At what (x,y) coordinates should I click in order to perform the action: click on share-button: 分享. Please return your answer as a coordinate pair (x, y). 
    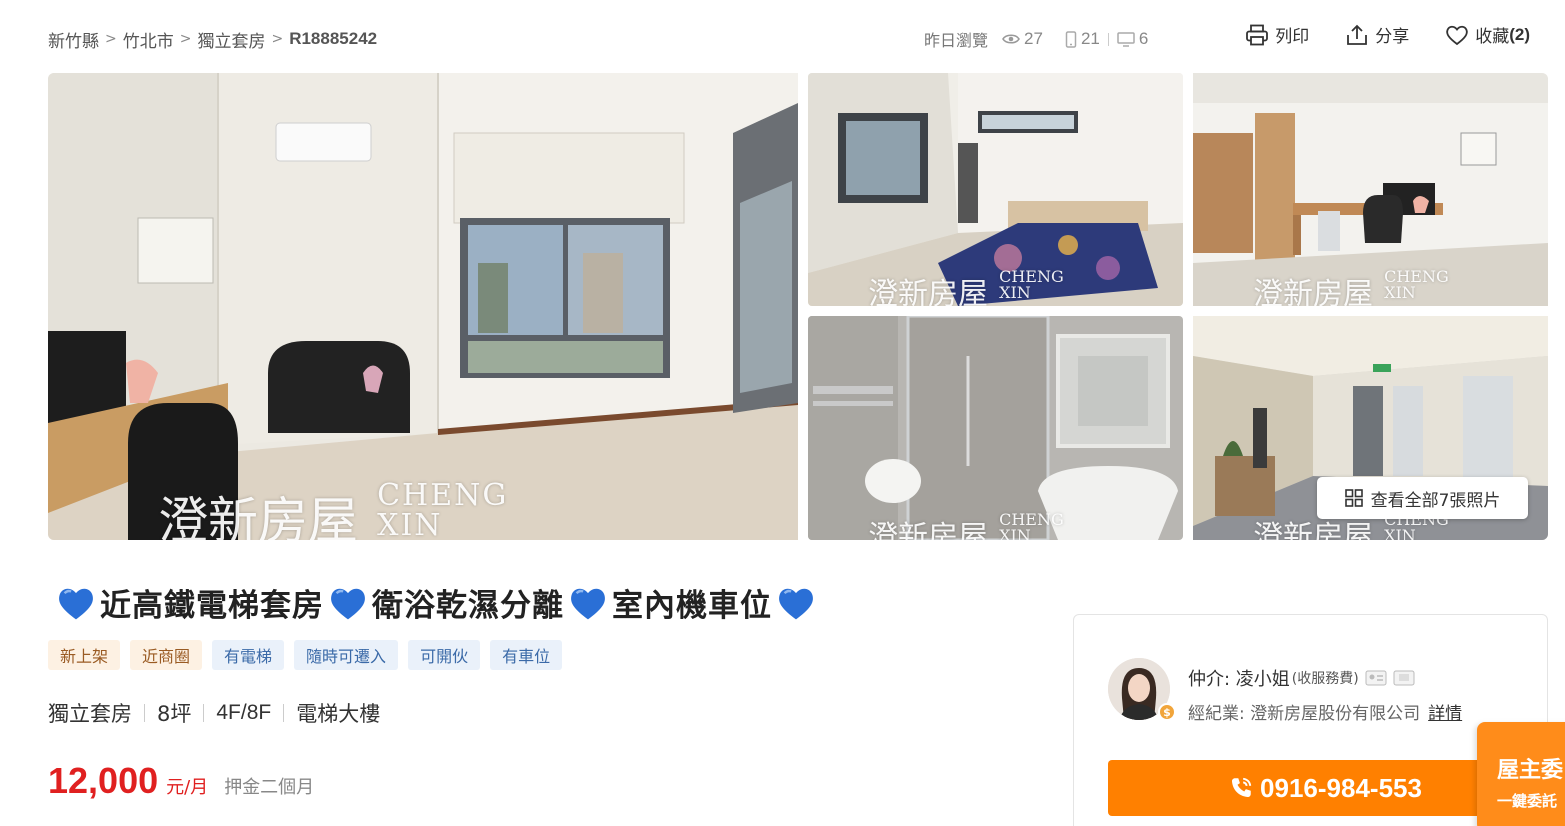
    Looking at the image, I should click on (1377, 34).